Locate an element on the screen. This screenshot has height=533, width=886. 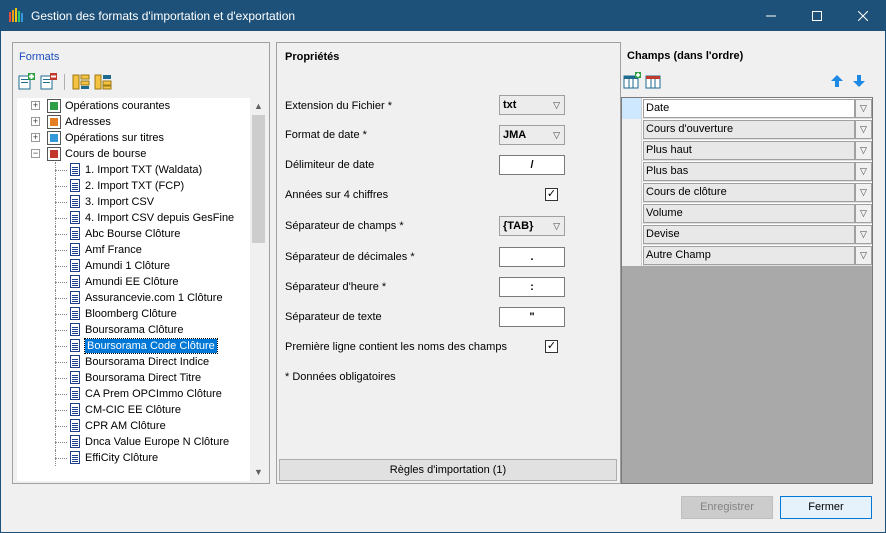
field-cell: Plus bas is located at coordinates (749, 171).